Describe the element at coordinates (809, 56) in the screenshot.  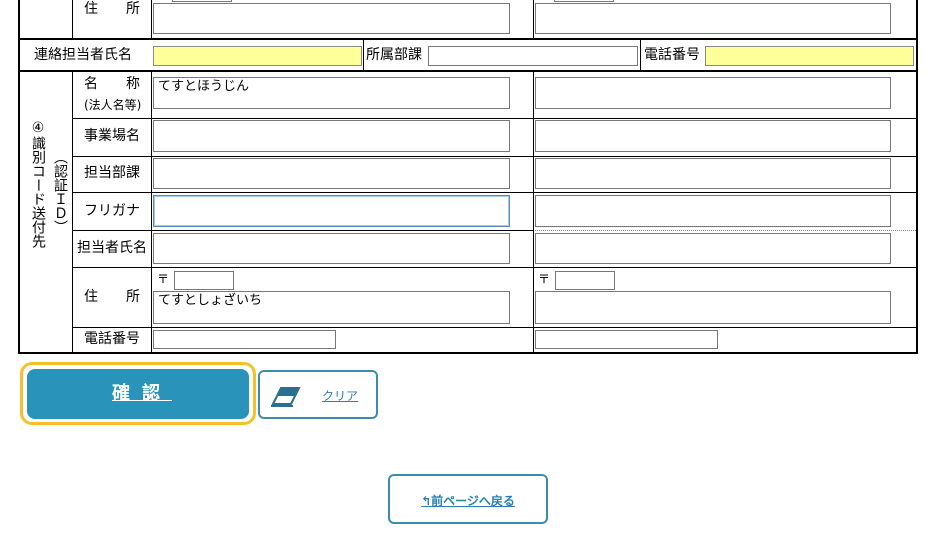
I see `phone-input` at that location.